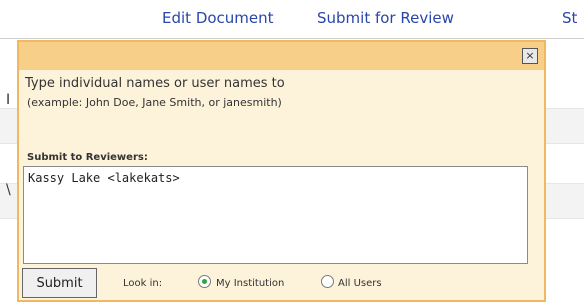 Image resolution: width=584 pixels, height=302 pixels. What do you see at coordinates (327, 281) in the screenshot?
I see `all-users-radio` at bounding box center [327, 281].